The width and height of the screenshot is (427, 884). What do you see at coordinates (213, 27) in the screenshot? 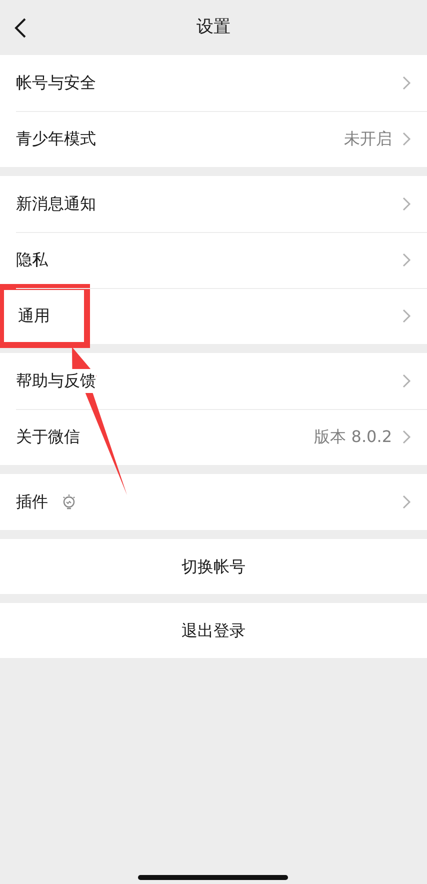
I see `page-title: 设置` at bounding box center [213, 27].